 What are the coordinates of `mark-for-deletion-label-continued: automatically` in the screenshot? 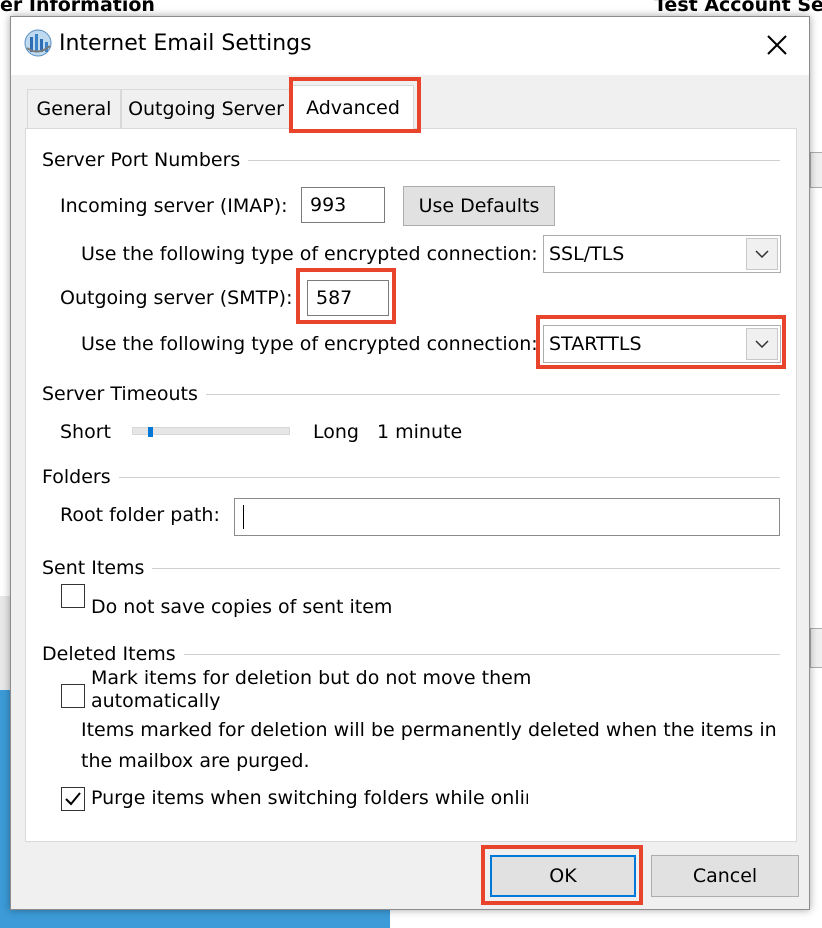 It's located at (156, 700).